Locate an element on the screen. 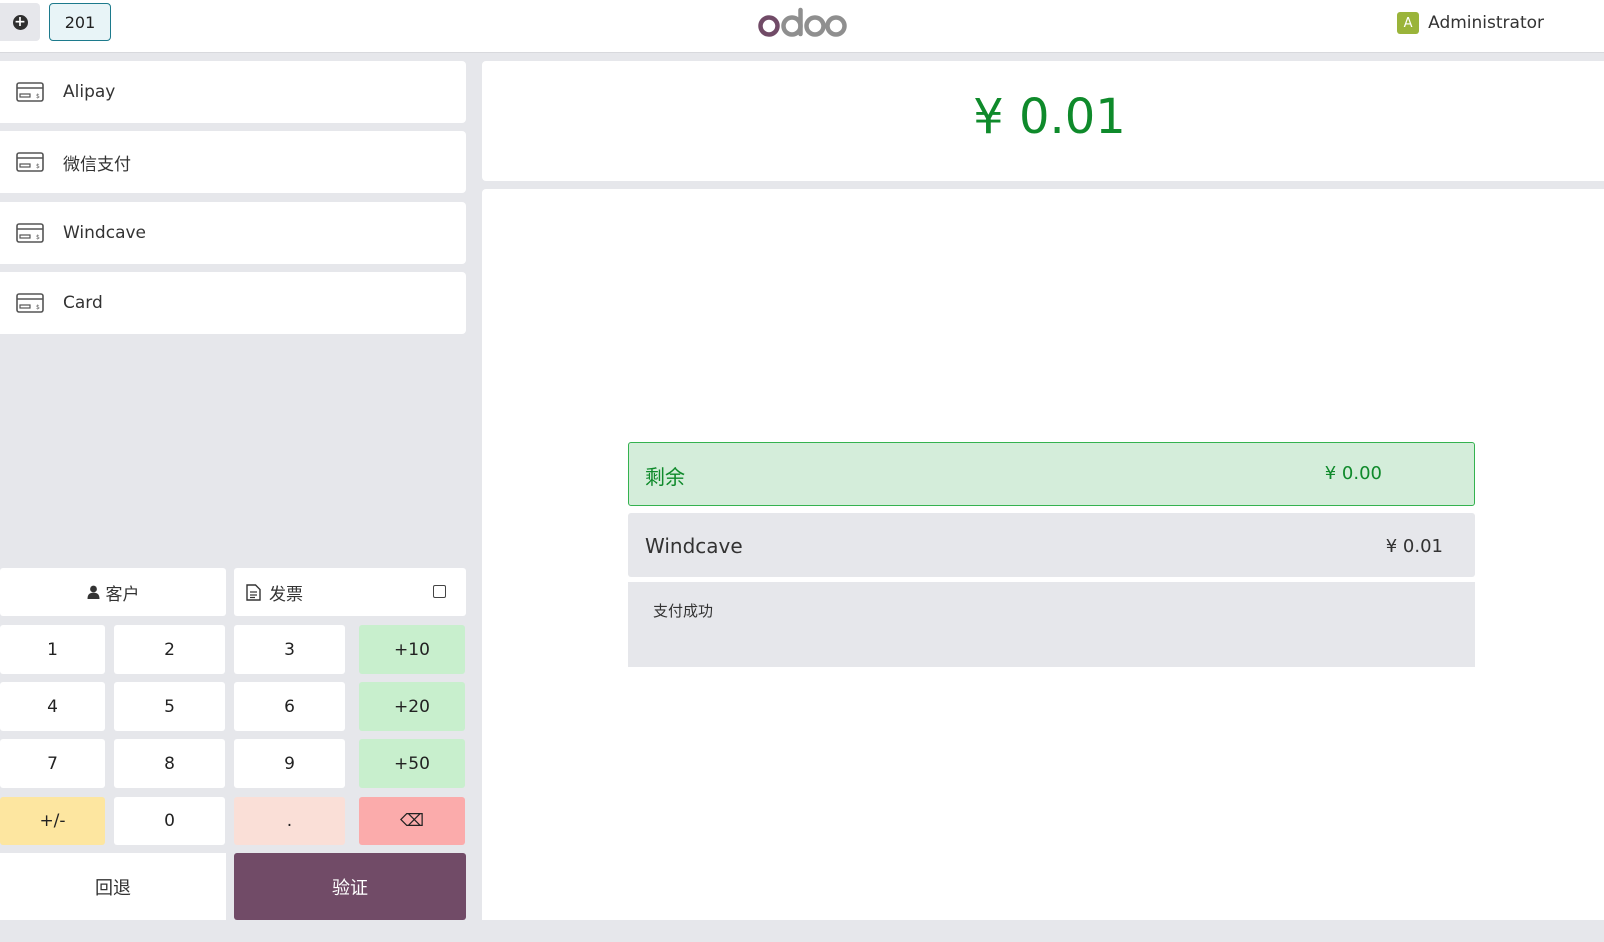 Image resolution: width=1604 pixels, height=942 pixels. customer-button: 客户 is located at coordinates (113, 592).